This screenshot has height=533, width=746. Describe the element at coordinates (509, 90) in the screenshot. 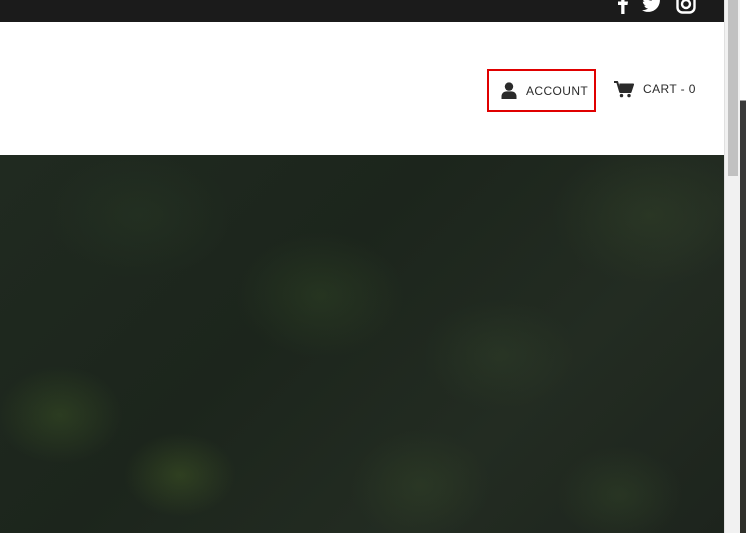

I see `user-icon` at that location.